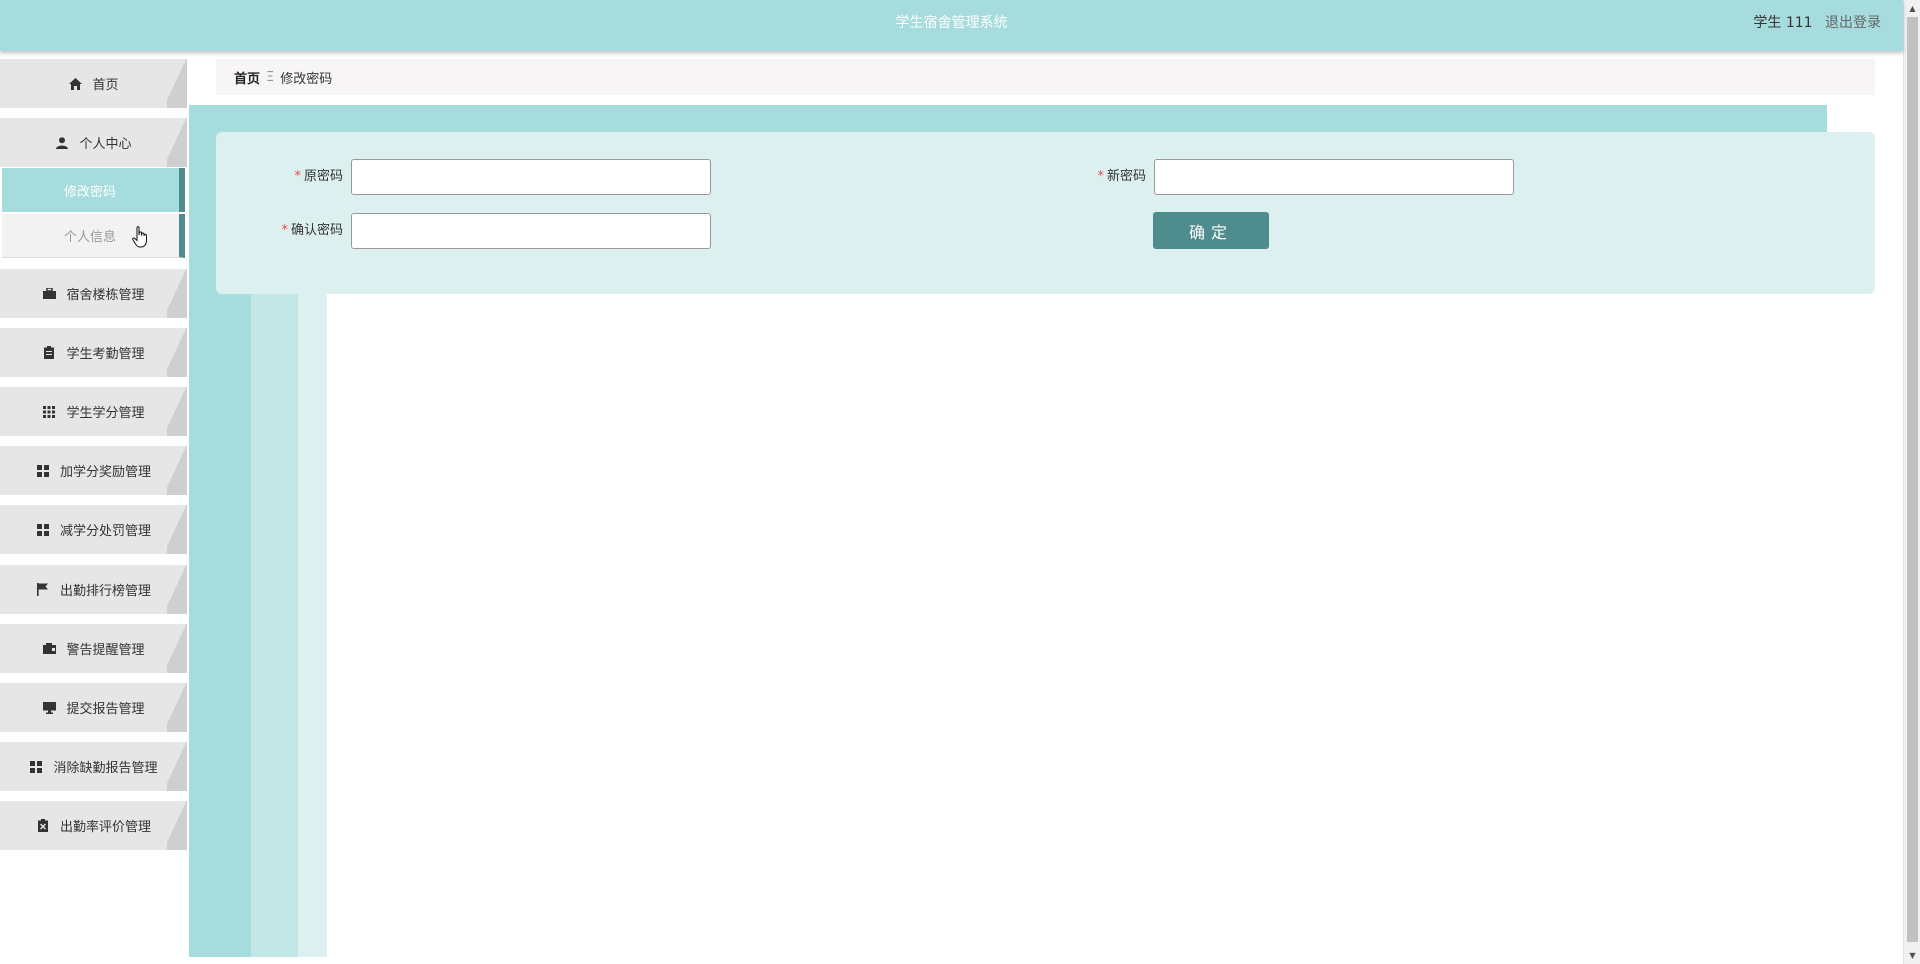 The height and width of the screenshot is (964, 1920). What do you see at coordinates (43, 590) in the screenshot?
I see `flag-icon` at bounding box center [43, 590].